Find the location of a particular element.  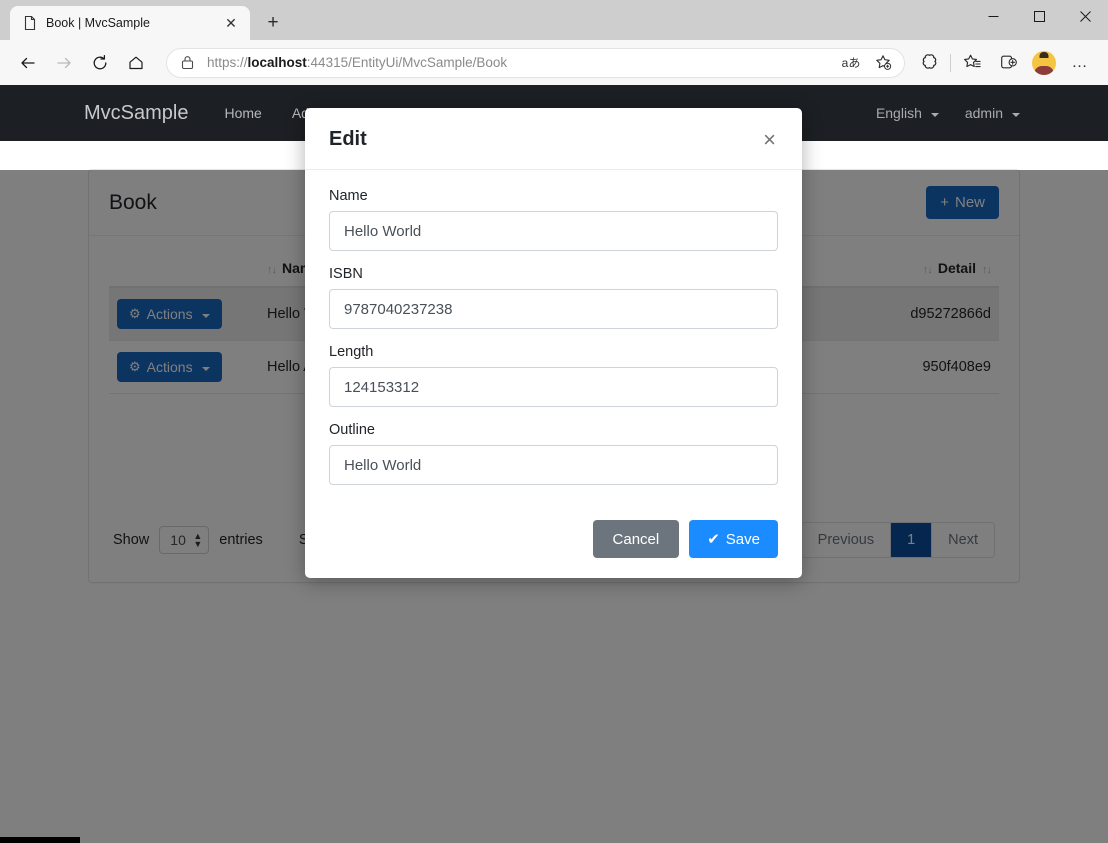

nav-link-home: Home is located at coordinates (242, 113).